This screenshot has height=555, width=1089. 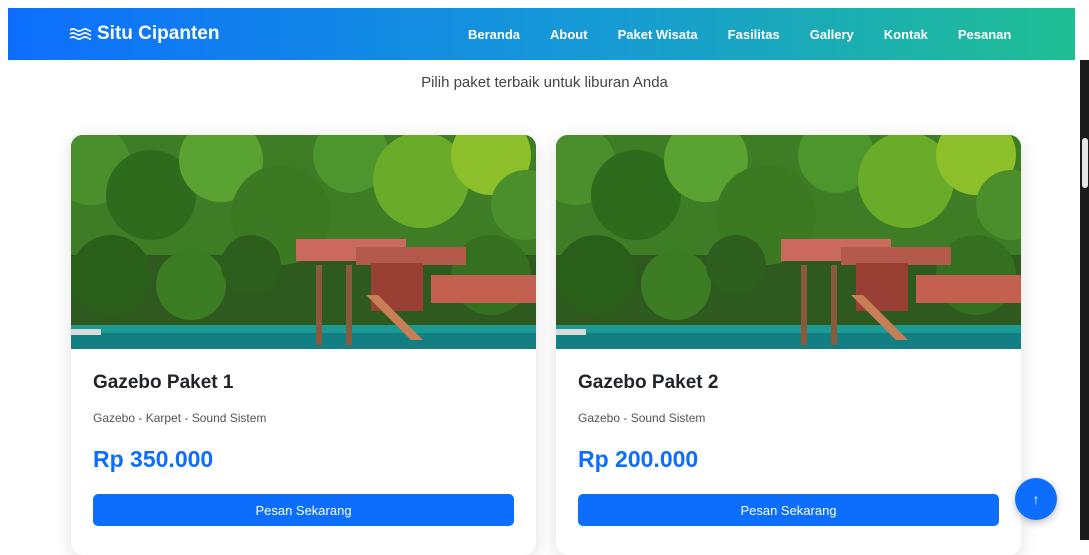 I want to click on package-title: Gazebo Paket 2, so click(x=648, y=382).